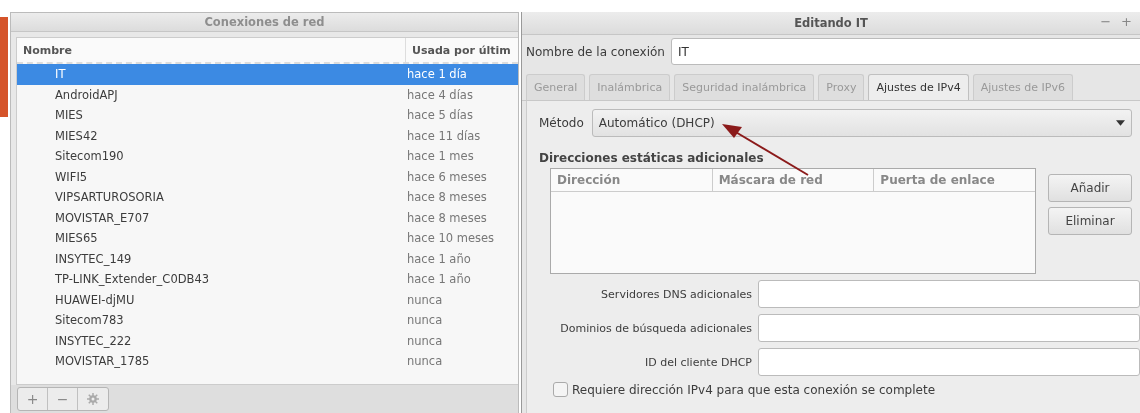  Describe the element at coordinates (86, 94) in the screenshot. I see `table-cell-text: AndroidAPJ` at that location.